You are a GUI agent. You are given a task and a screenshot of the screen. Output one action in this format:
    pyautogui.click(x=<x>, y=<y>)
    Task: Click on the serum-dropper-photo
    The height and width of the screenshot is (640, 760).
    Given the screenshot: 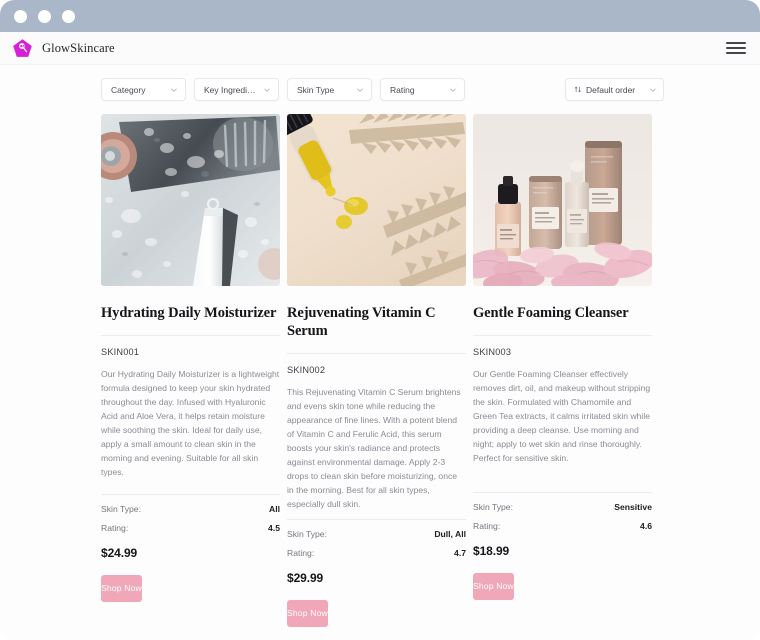 What is the action you would take?
    pyautogui.click(x=376, y=200)
    